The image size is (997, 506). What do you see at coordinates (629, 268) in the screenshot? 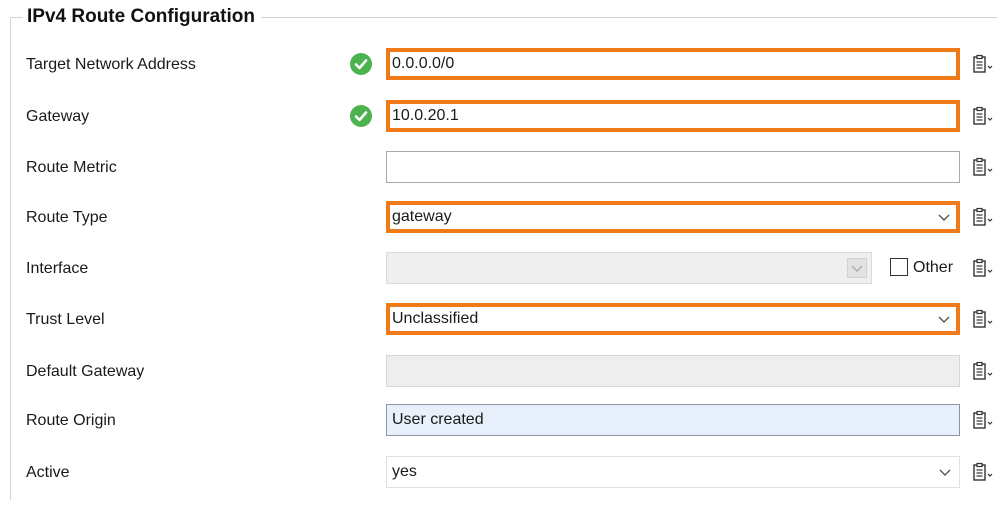
I see `interface-select` at bounding box center [629, 268].